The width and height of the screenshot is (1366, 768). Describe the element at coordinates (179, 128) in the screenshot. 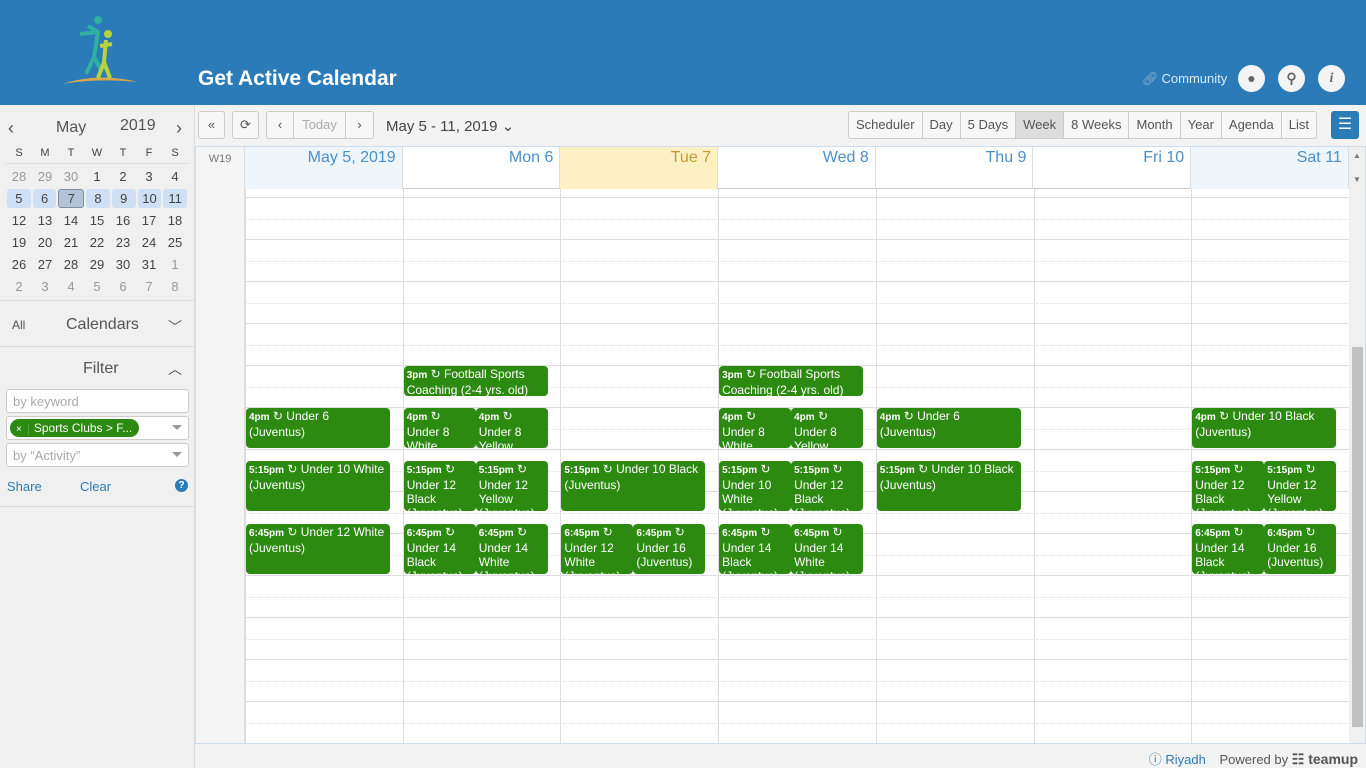

I see `next-month-icon: ›` at that location.